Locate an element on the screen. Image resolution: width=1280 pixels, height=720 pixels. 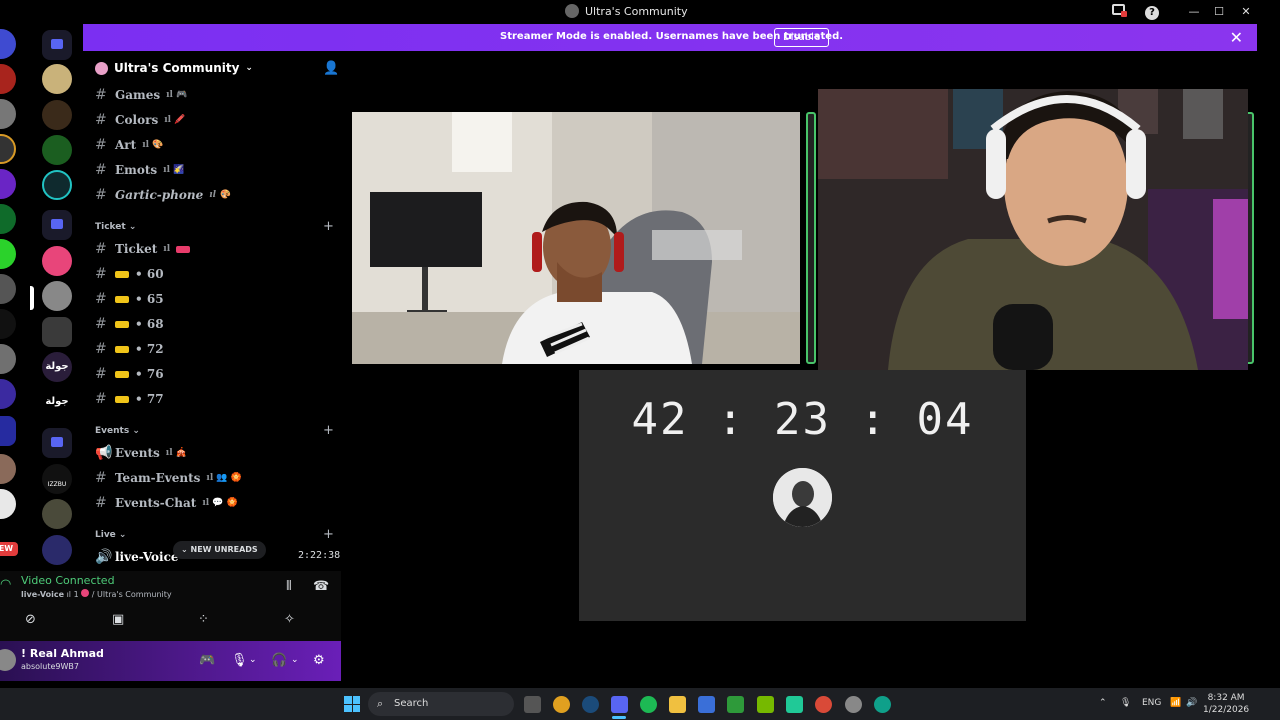
channel-art: # Art ıl 🎨 is located at coordinates (129, 145).